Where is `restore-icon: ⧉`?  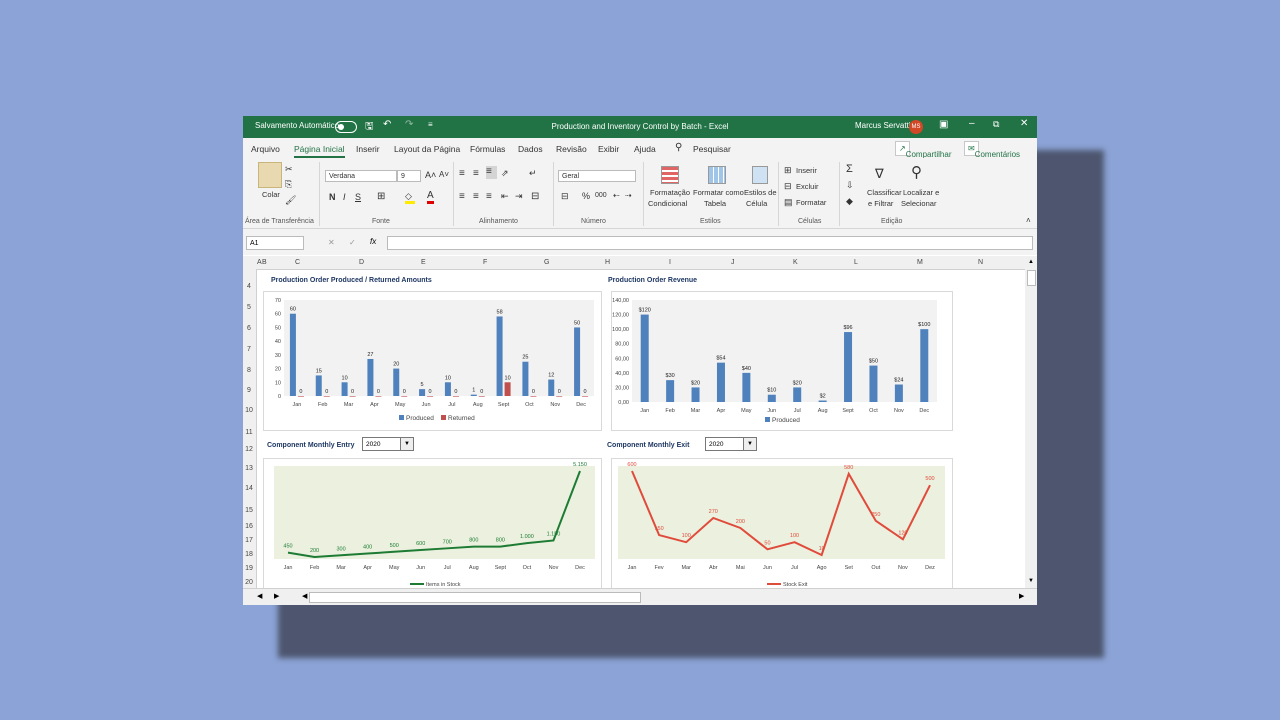 restore-icon: ⧉ is located at coordinates (996, 124).